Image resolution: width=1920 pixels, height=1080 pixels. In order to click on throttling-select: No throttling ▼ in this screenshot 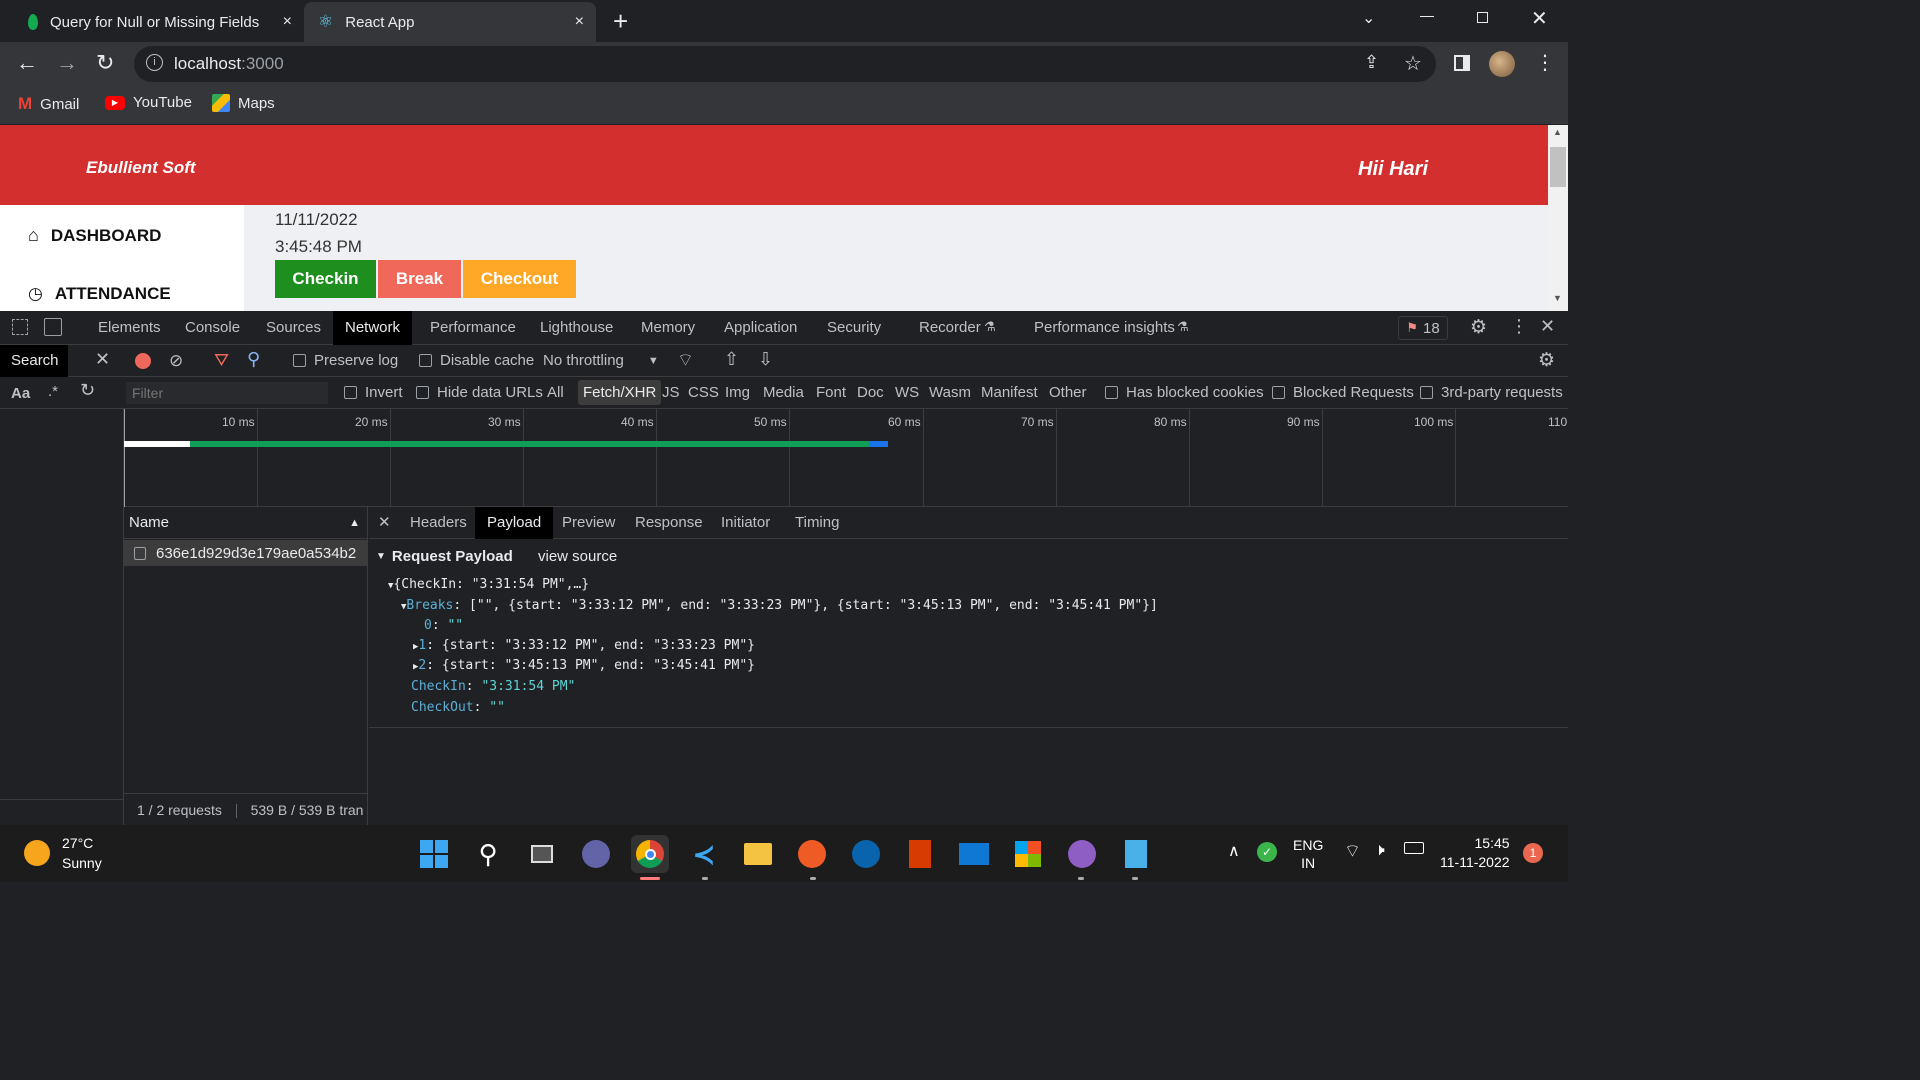, I will do `click(601, 360)`.